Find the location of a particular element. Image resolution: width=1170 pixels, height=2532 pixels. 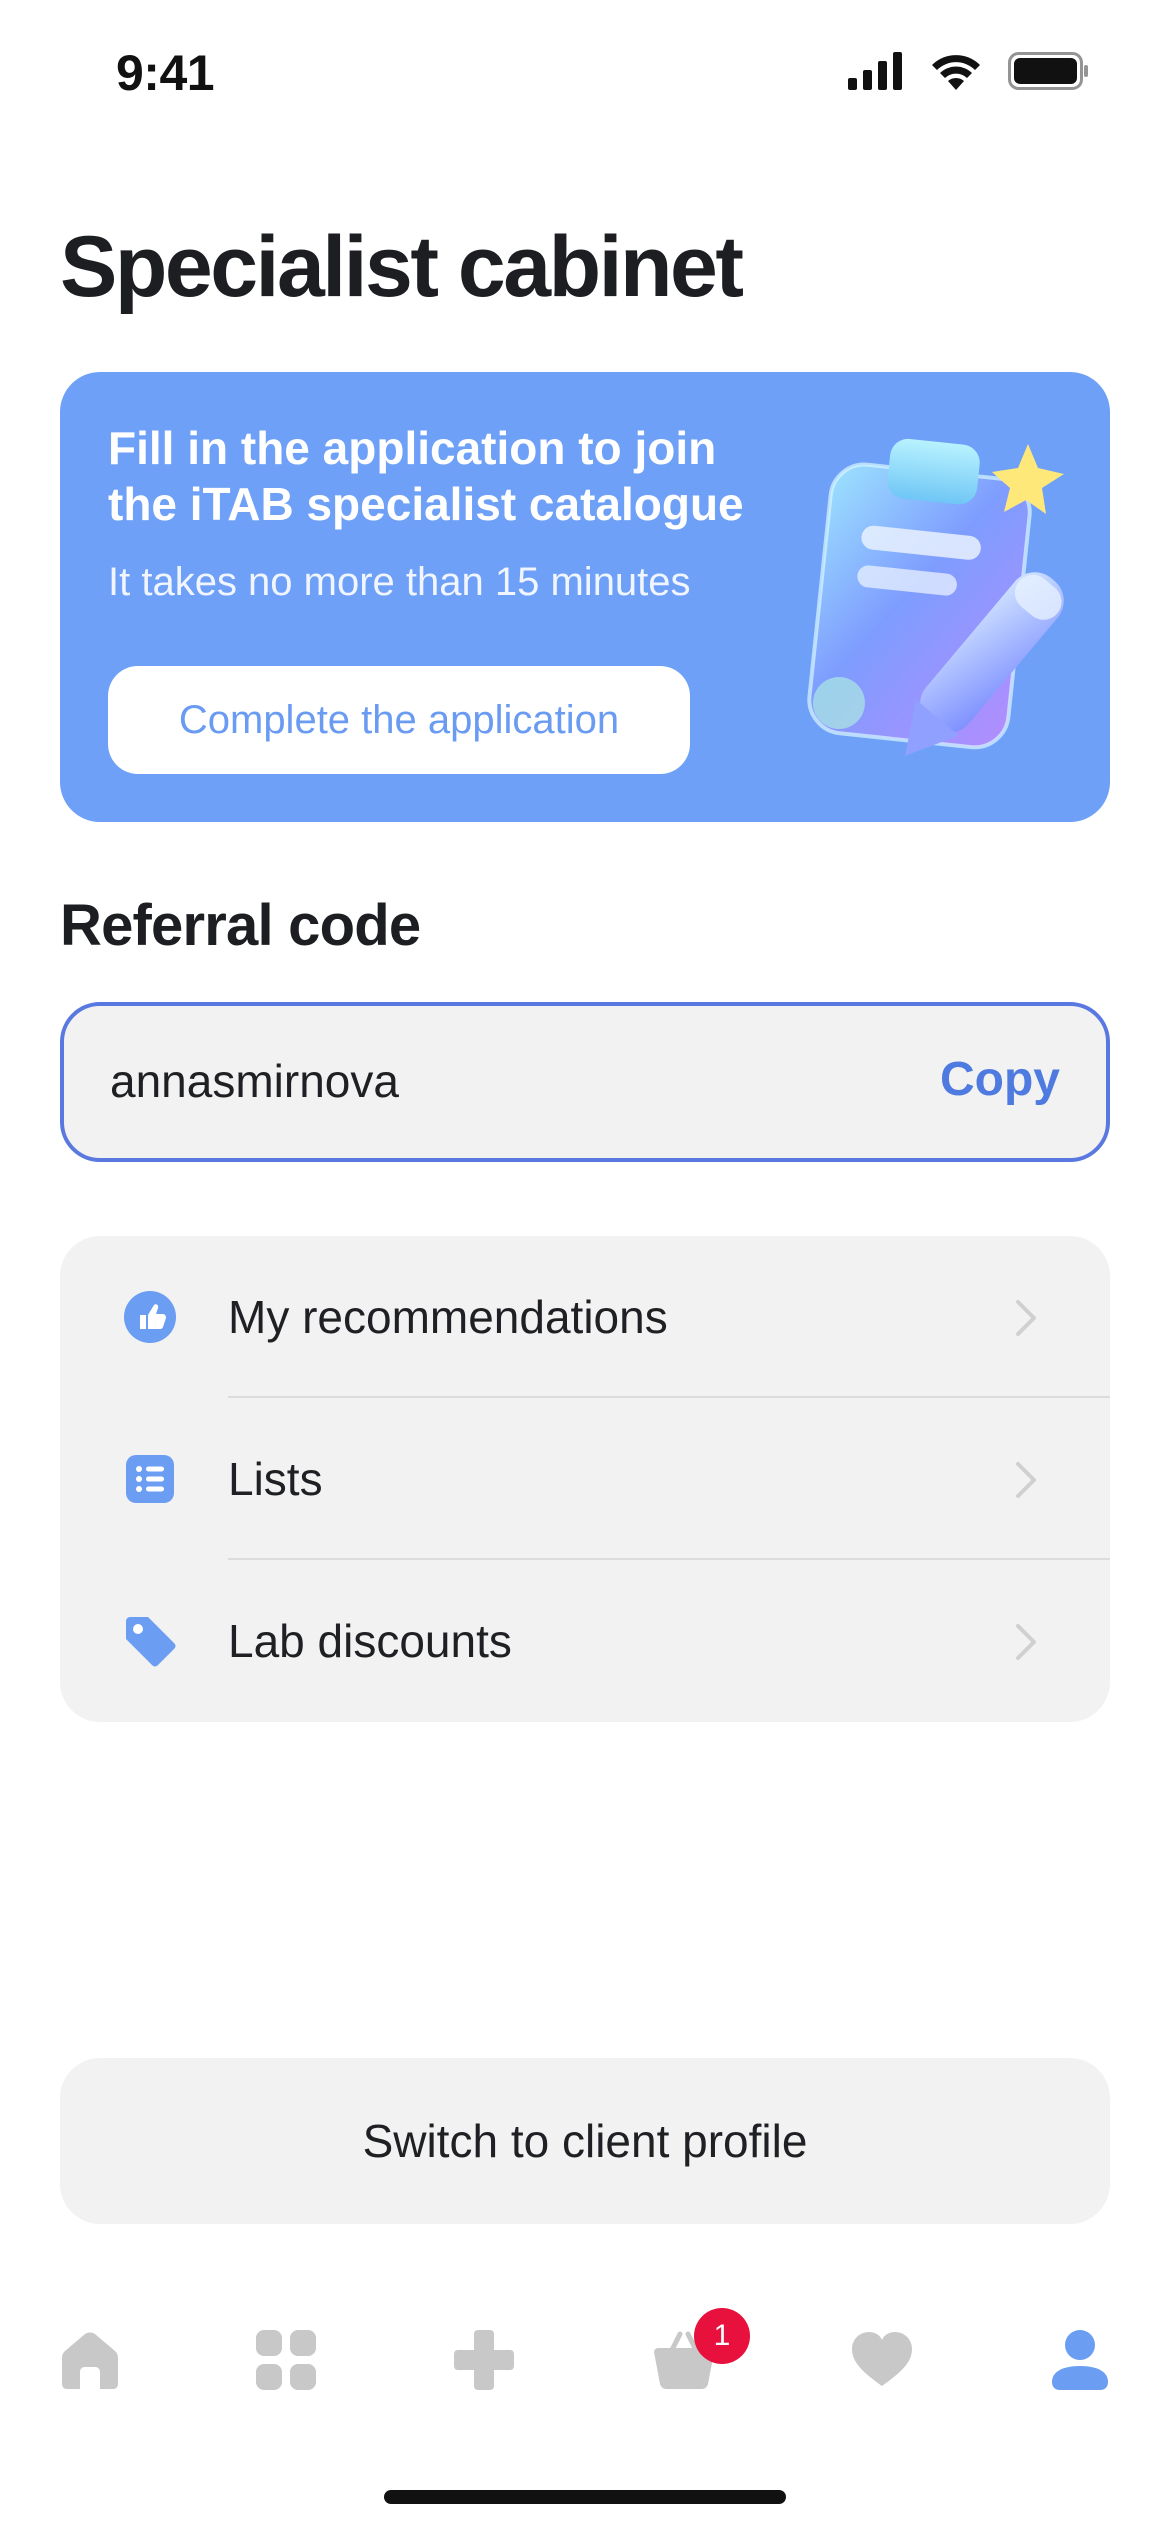

cart-badge: 1 is located at coordinates (722, 2336).